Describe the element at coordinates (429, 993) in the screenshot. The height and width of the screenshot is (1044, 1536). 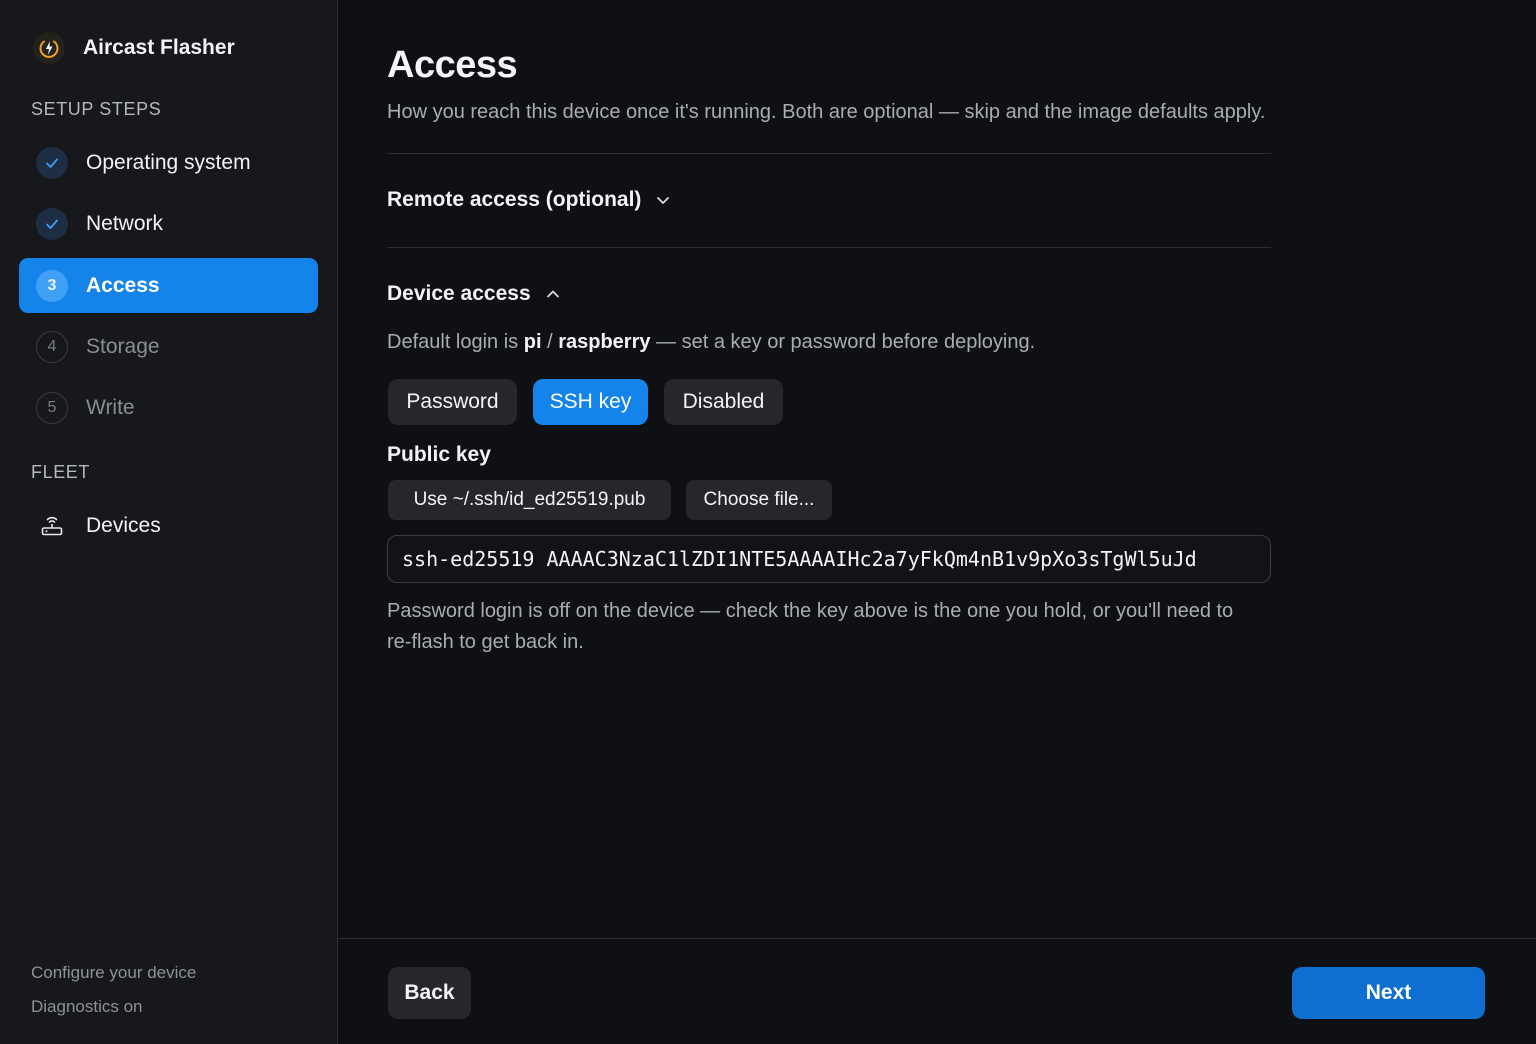
I see `back-button: Back` at that location.